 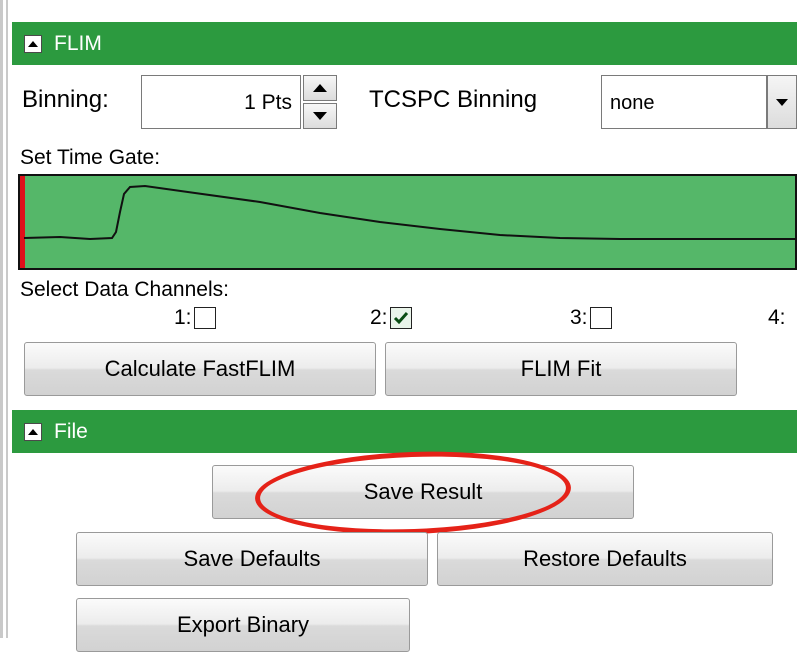 I want to click on binning-label: Binning:, so click(x=65, y=99).